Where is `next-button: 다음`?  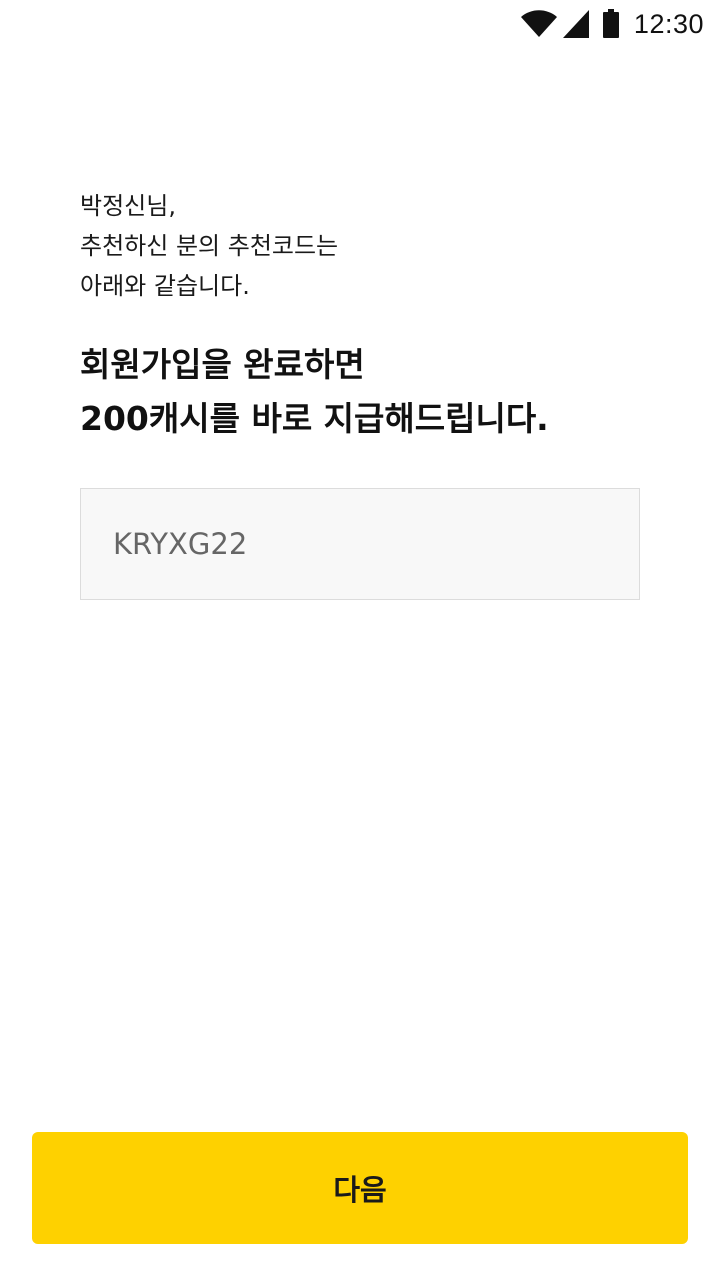
next-button: 다음 is located at coordinates (360, 1188).